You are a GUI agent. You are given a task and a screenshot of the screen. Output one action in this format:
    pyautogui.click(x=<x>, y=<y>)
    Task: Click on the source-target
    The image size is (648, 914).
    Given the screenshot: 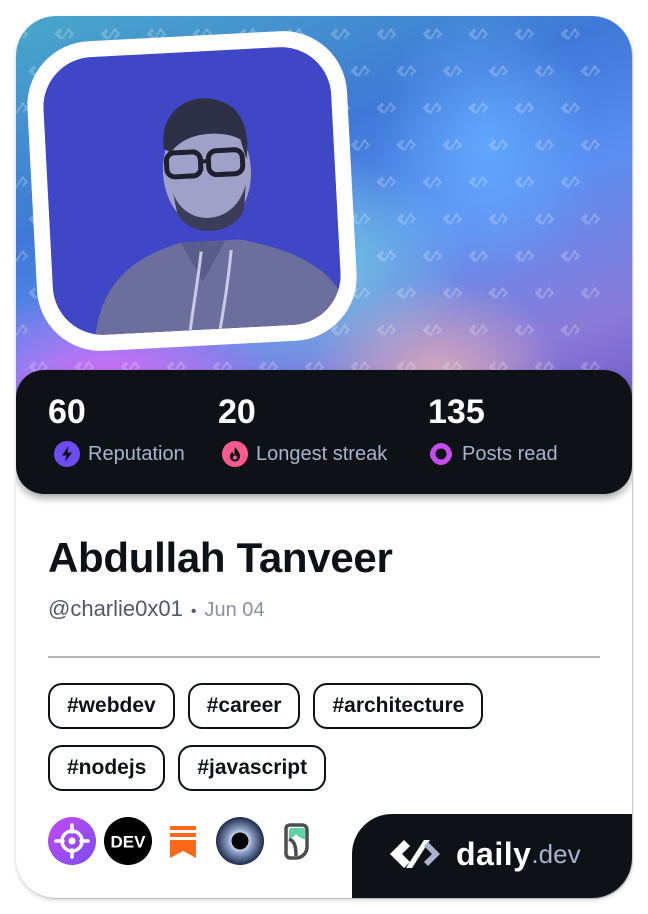 What is the action you would take?
    pyautogui.click(x=72, y=841)
    